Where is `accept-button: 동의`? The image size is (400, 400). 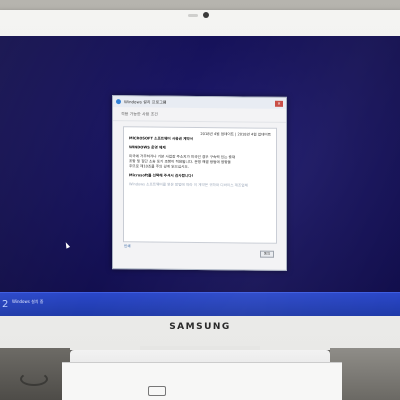
accept-button: 동의 is located at coordinates (267, 254).